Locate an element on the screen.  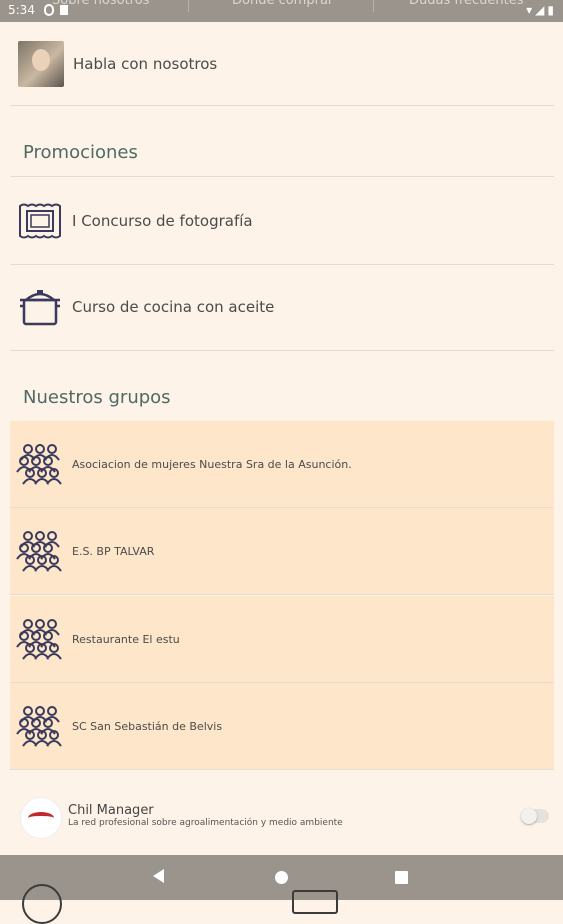
group-label: Restaurante El estu is located at coordinates (126, 639).